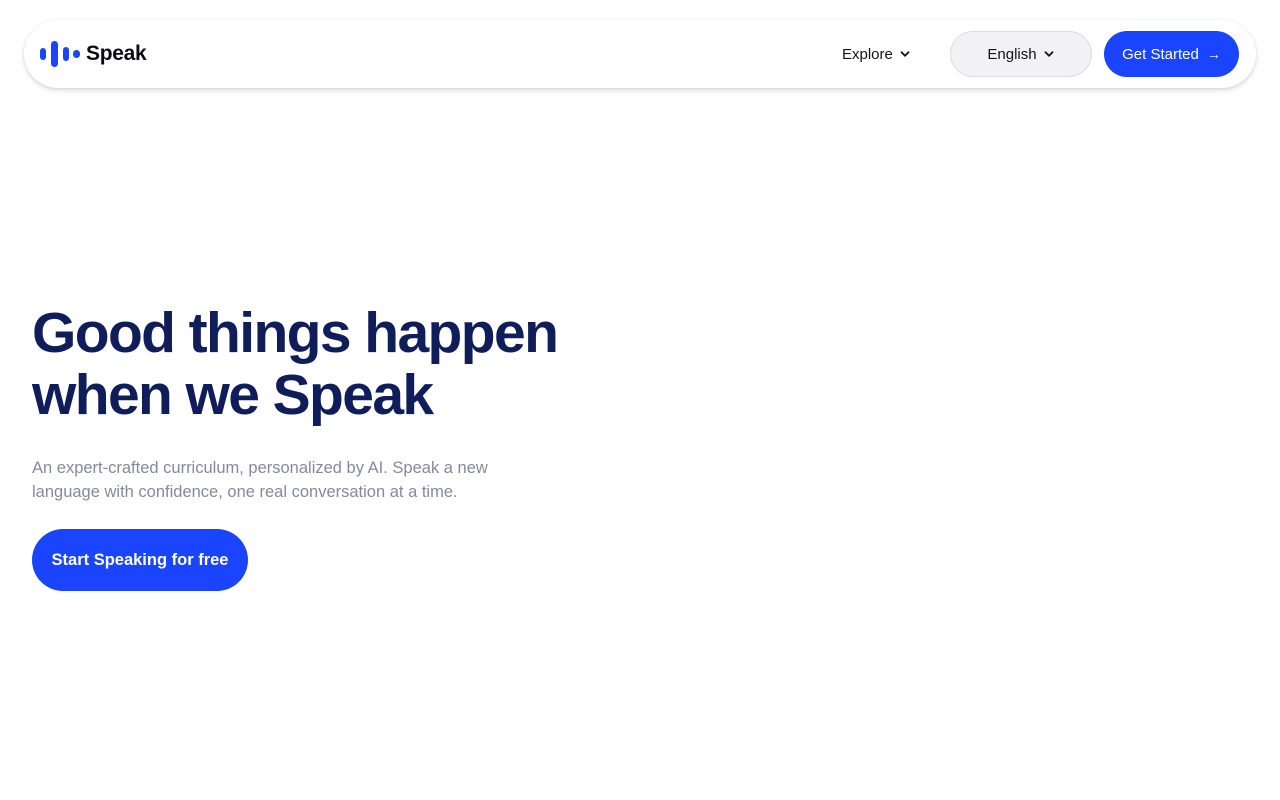  I want to click on arrow-right-icon: →, so click(1213, 54).